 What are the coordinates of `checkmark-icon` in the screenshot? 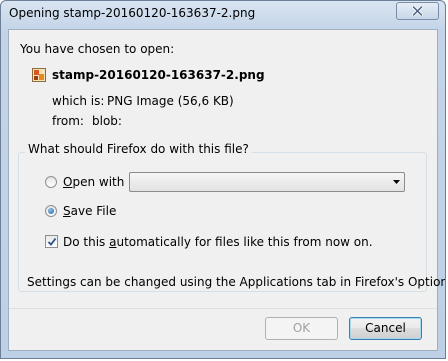 It's located at (52, 241).